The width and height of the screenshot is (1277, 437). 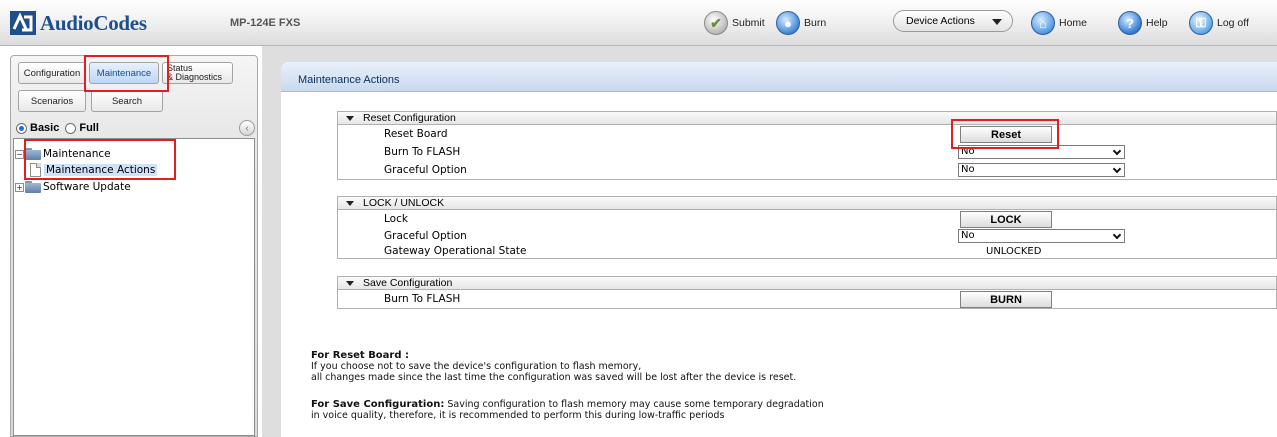 I want to click on save-configuration-group: Save Configuration Burn To FLASH BURN, so click(x=807, y=292).